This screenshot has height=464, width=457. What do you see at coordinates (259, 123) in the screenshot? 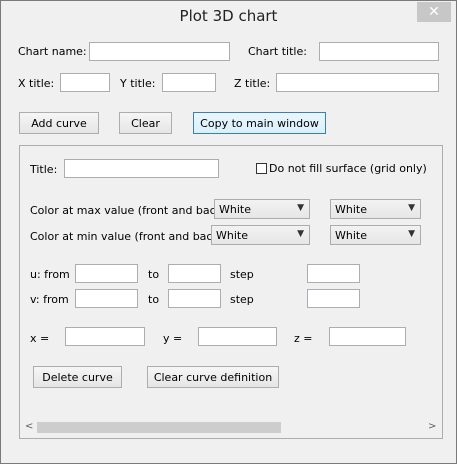
I see `copy-to-main-window-button: Copy to main window` at bounding box center [259, 123].